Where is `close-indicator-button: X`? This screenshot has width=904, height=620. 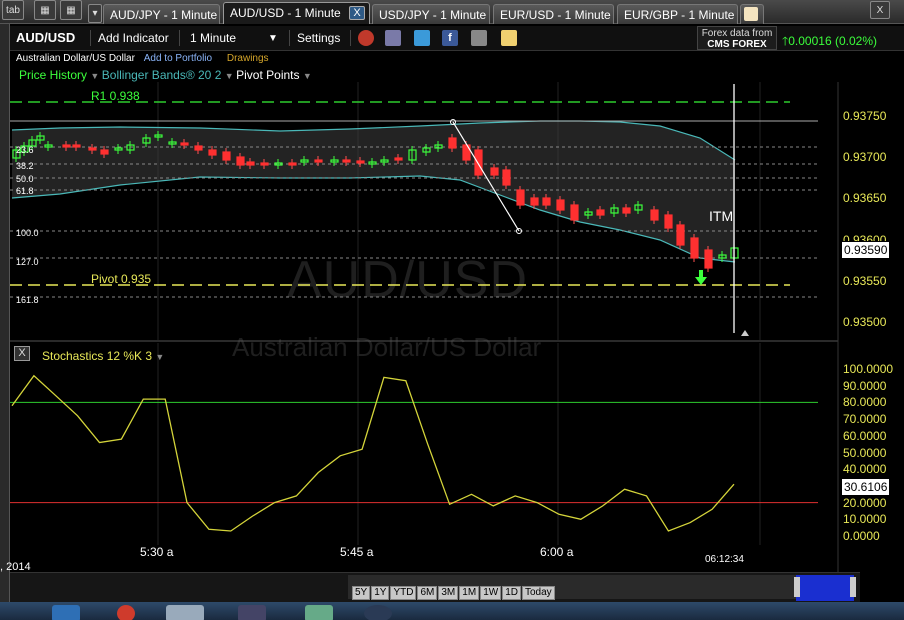
close-indicator-button: X is located at coordinates (22, 353).